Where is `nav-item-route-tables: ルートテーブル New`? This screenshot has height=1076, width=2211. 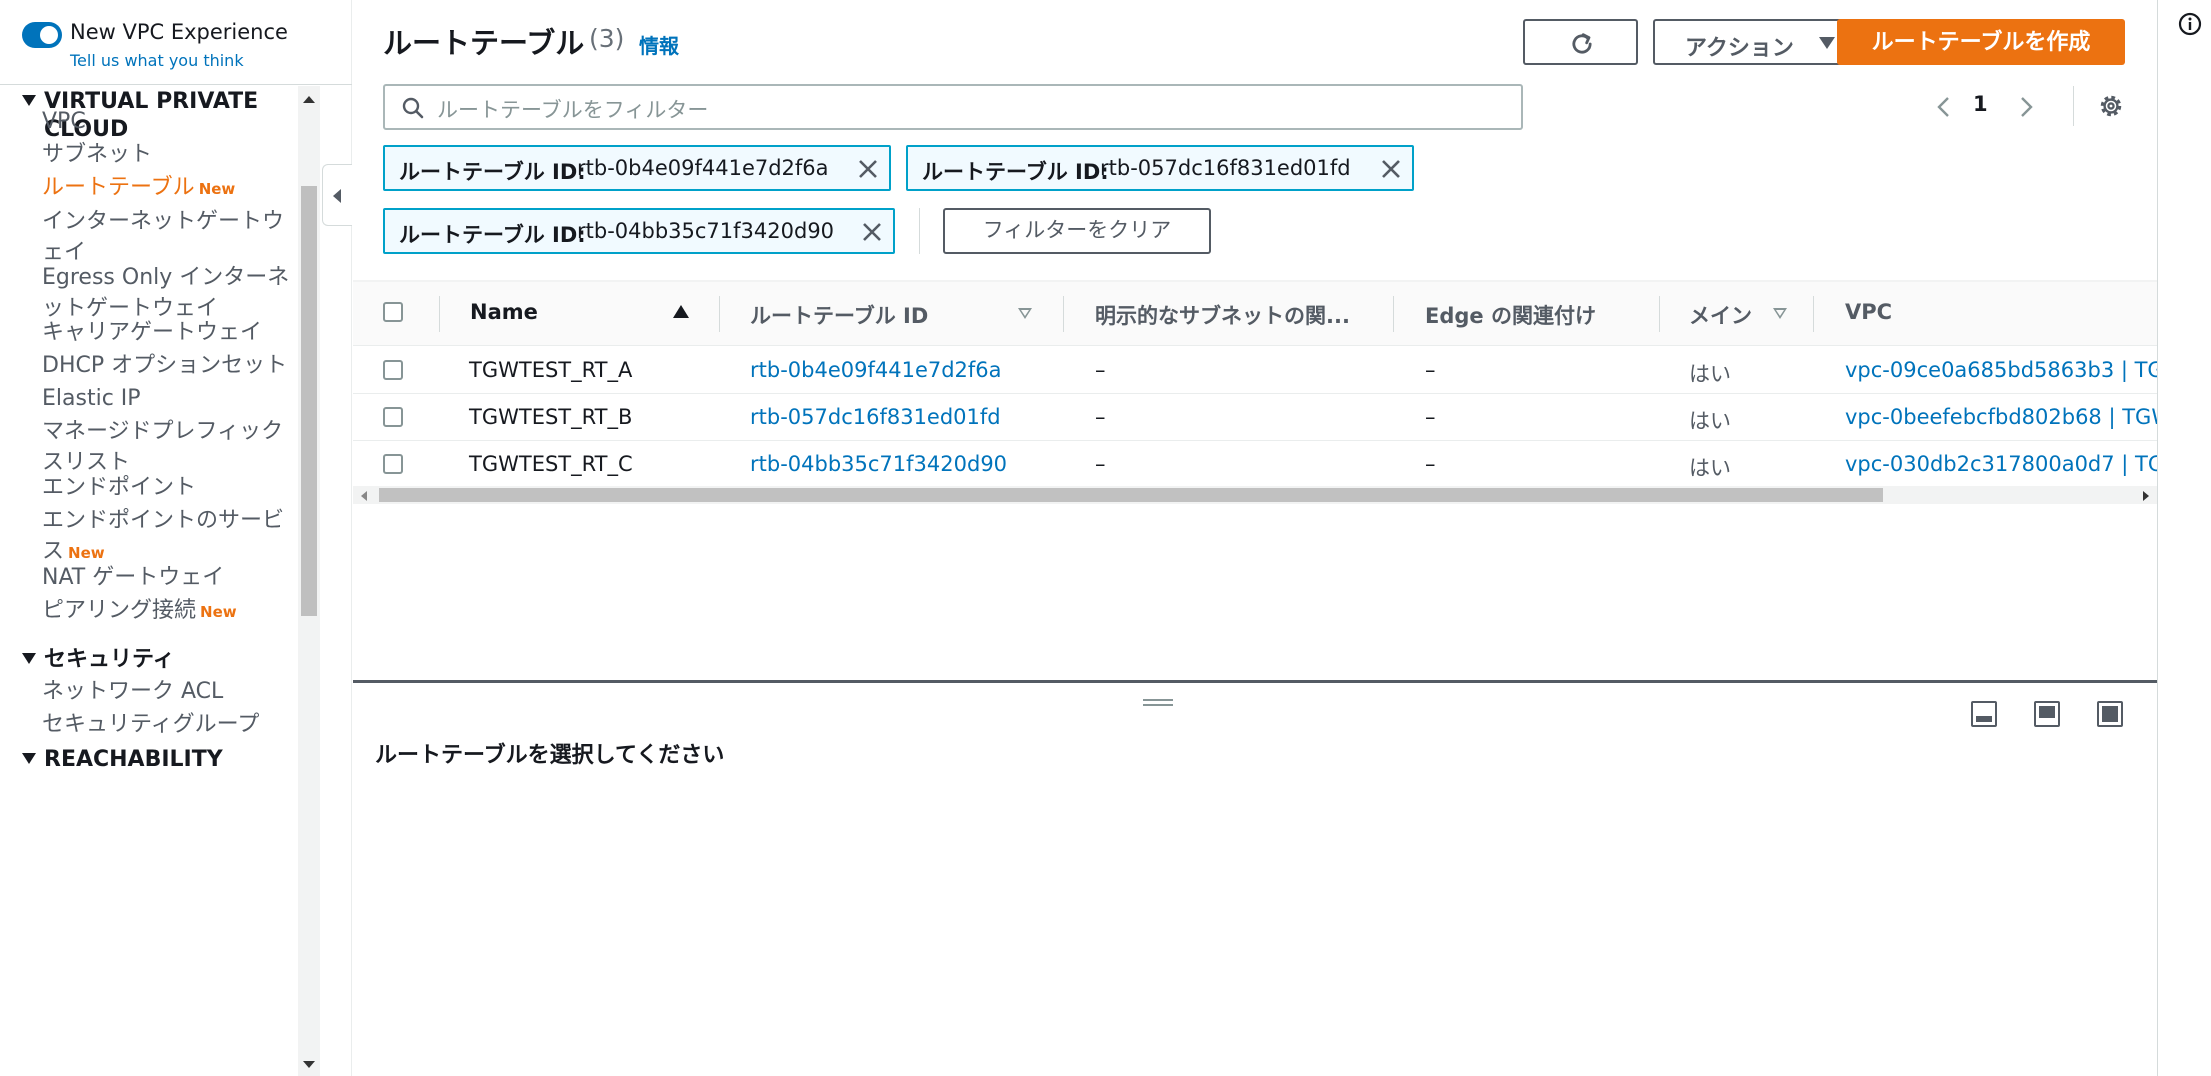
nav-item-route-tables: ルートテーブル New is located at coordinates (167, 188).